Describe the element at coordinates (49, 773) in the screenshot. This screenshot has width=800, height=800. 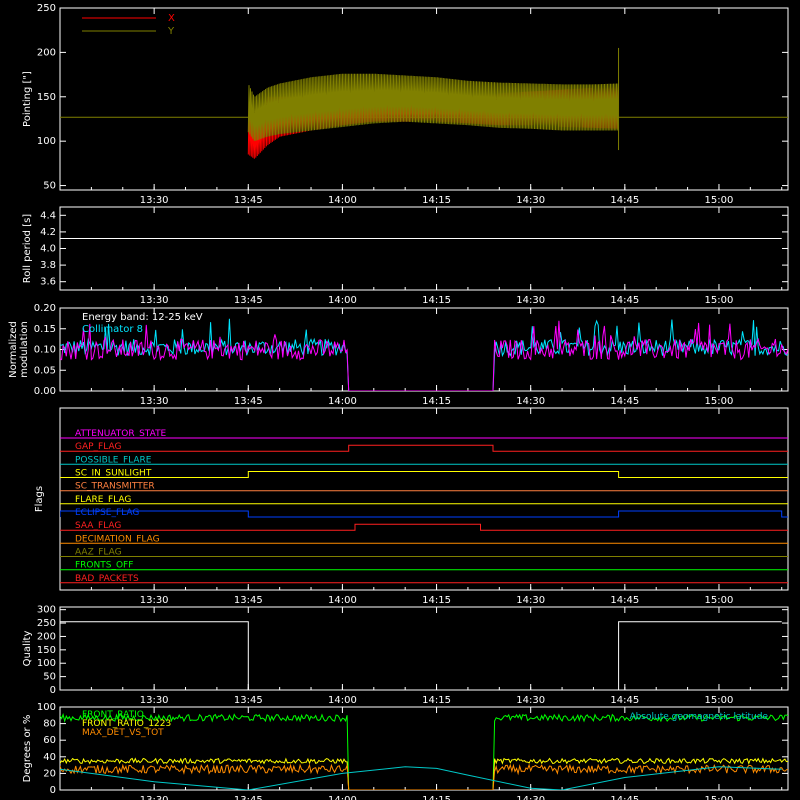
I see `y-tick-label: 20` at that location.